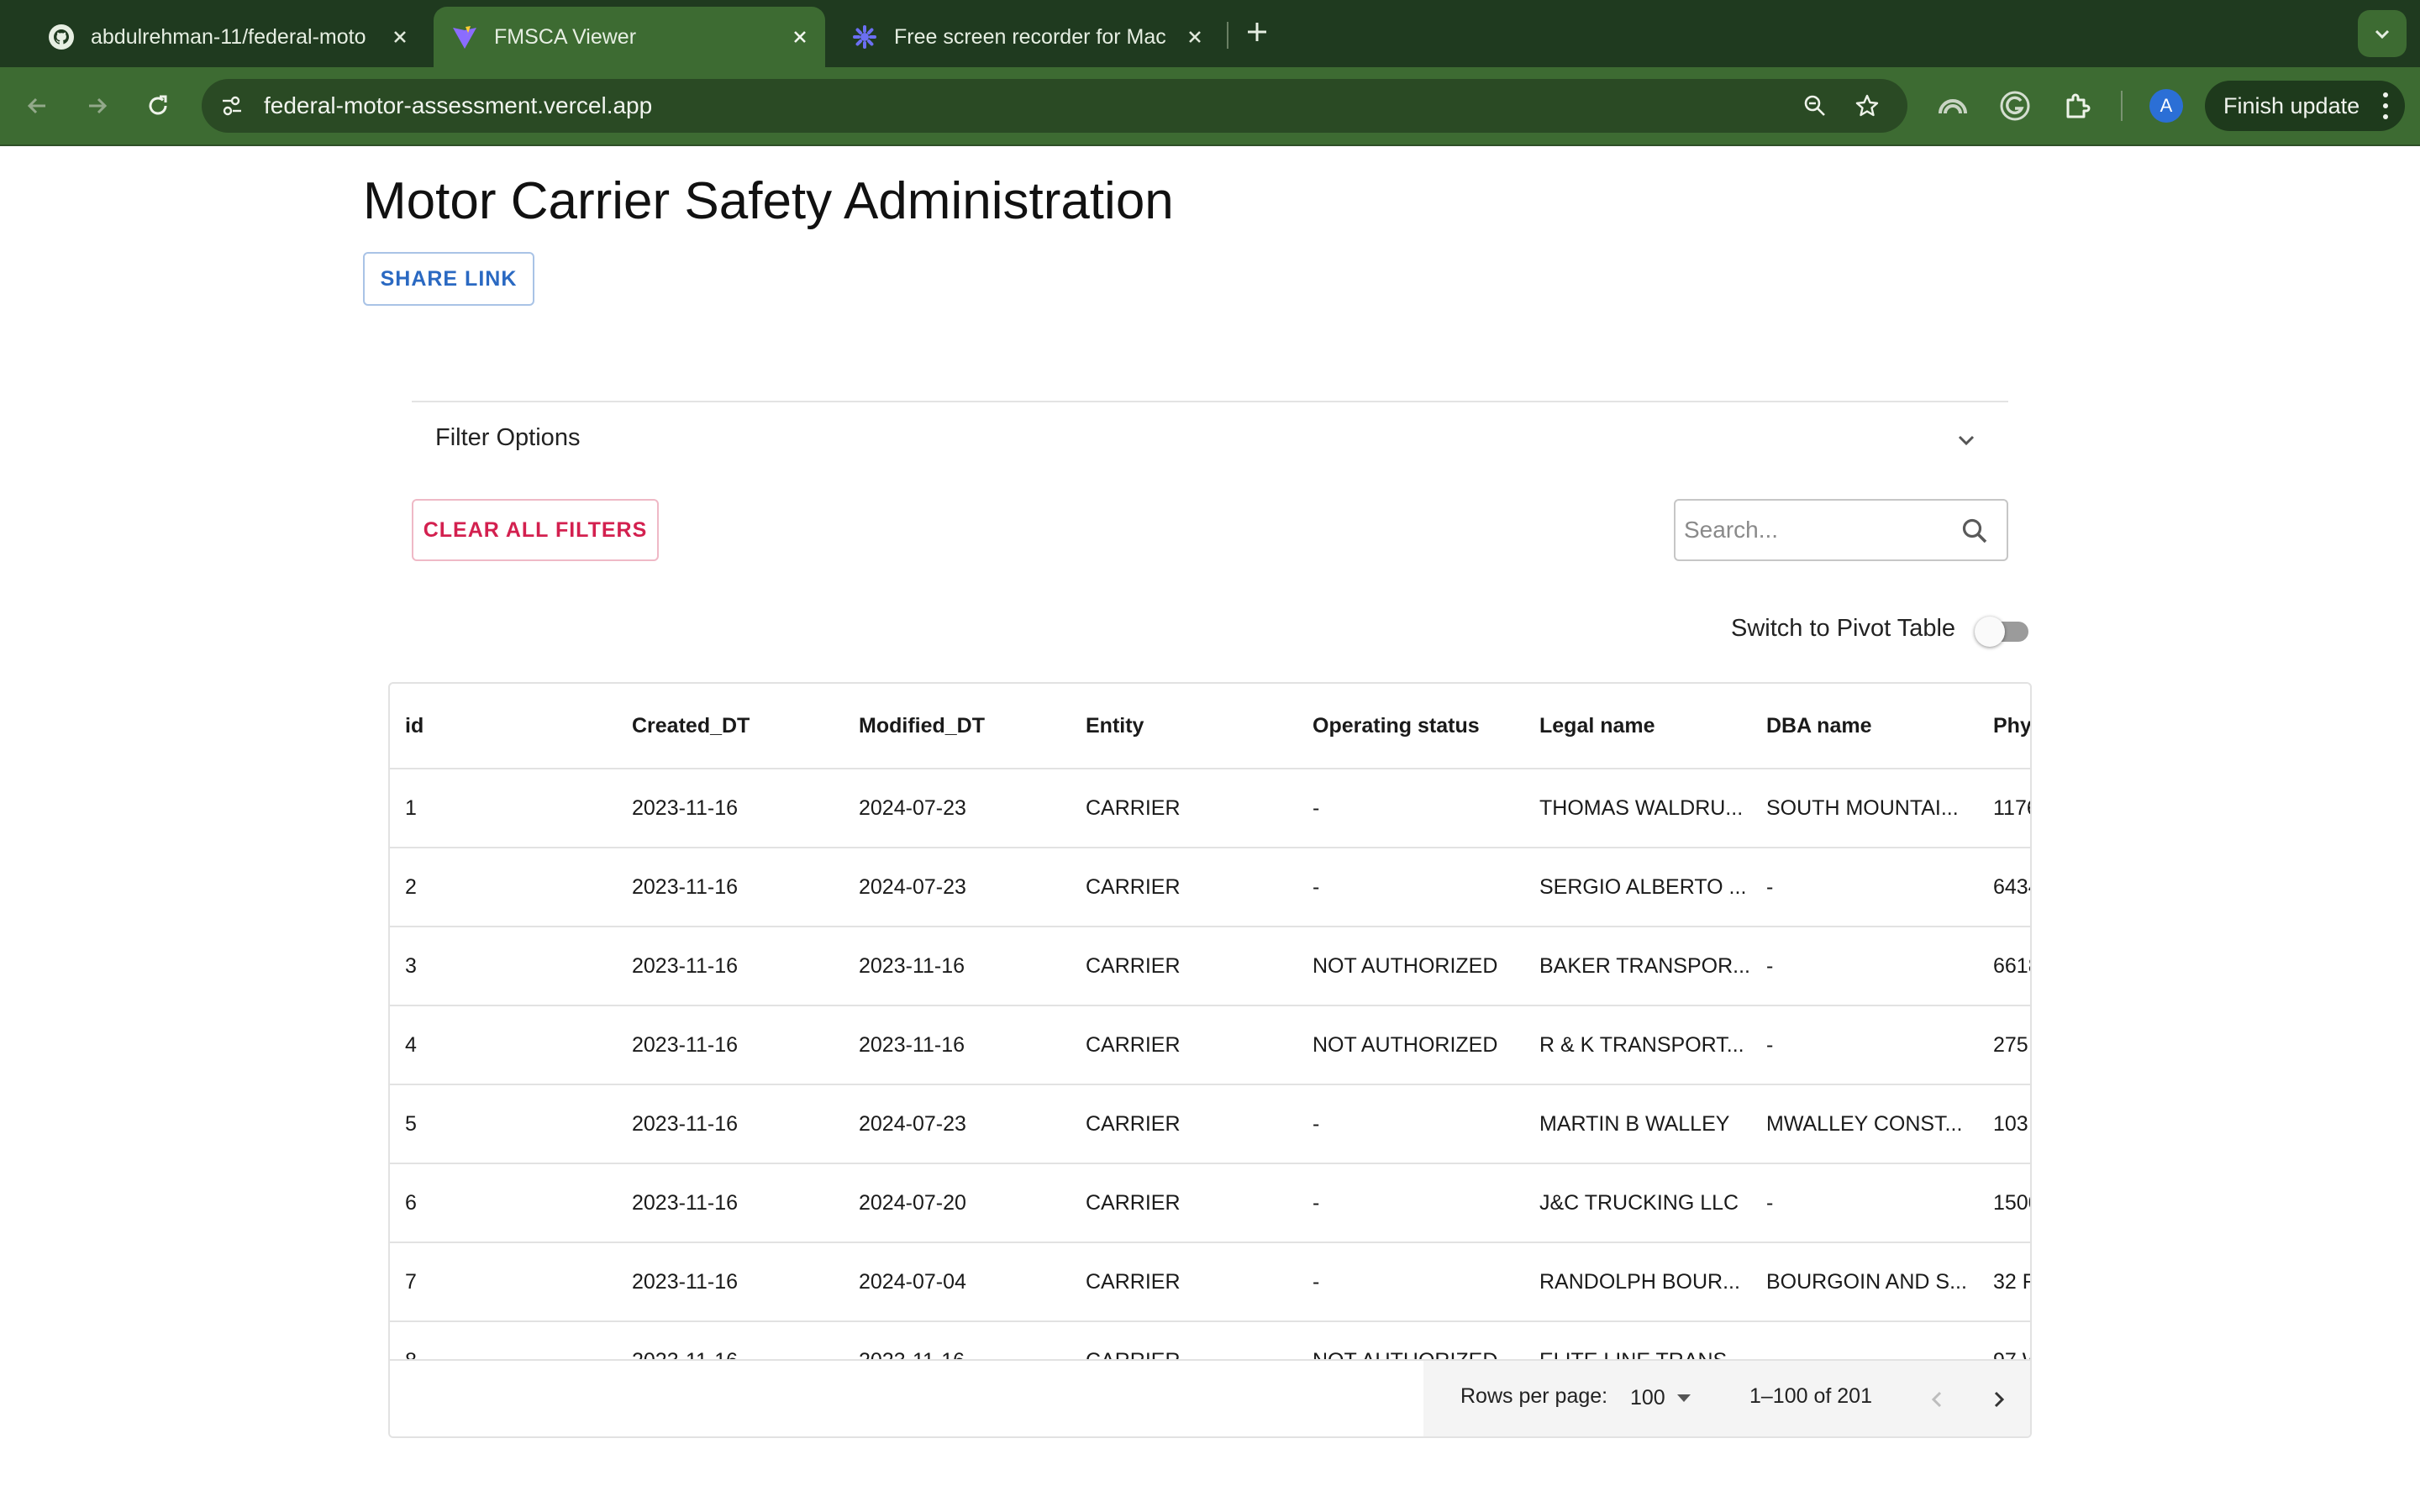 Image resolution: width=2420 pixels, height=1512 pixels. Describe the element at coordinates (411, 807) in the screenshot. I see `table-cell: 1` at that location.